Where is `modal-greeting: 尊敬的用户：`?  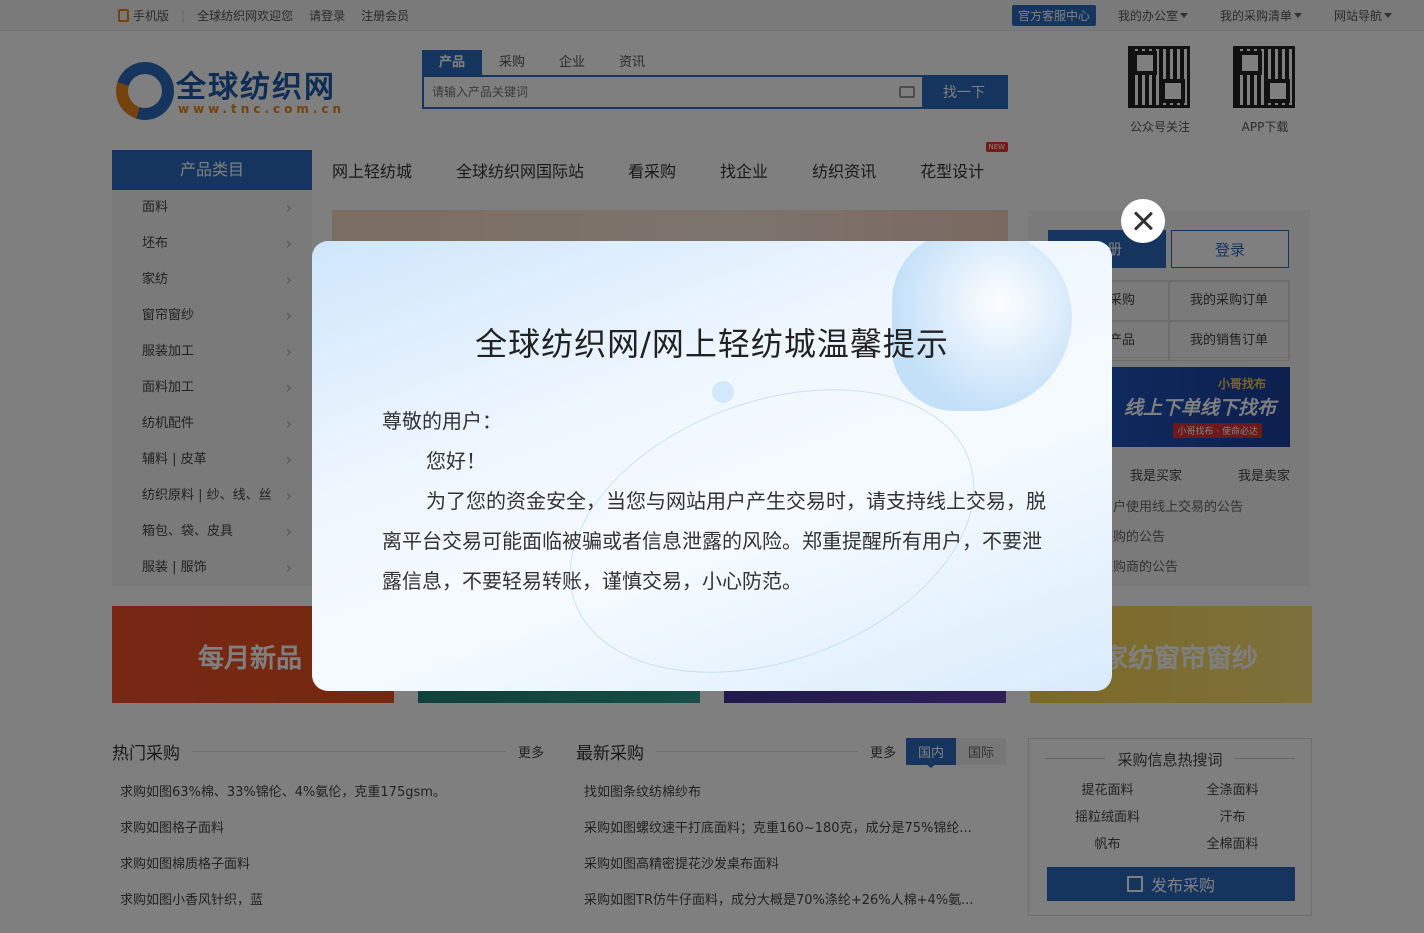 modal-greeting: 尊敬的用户： is located at coordinates (442, 421).